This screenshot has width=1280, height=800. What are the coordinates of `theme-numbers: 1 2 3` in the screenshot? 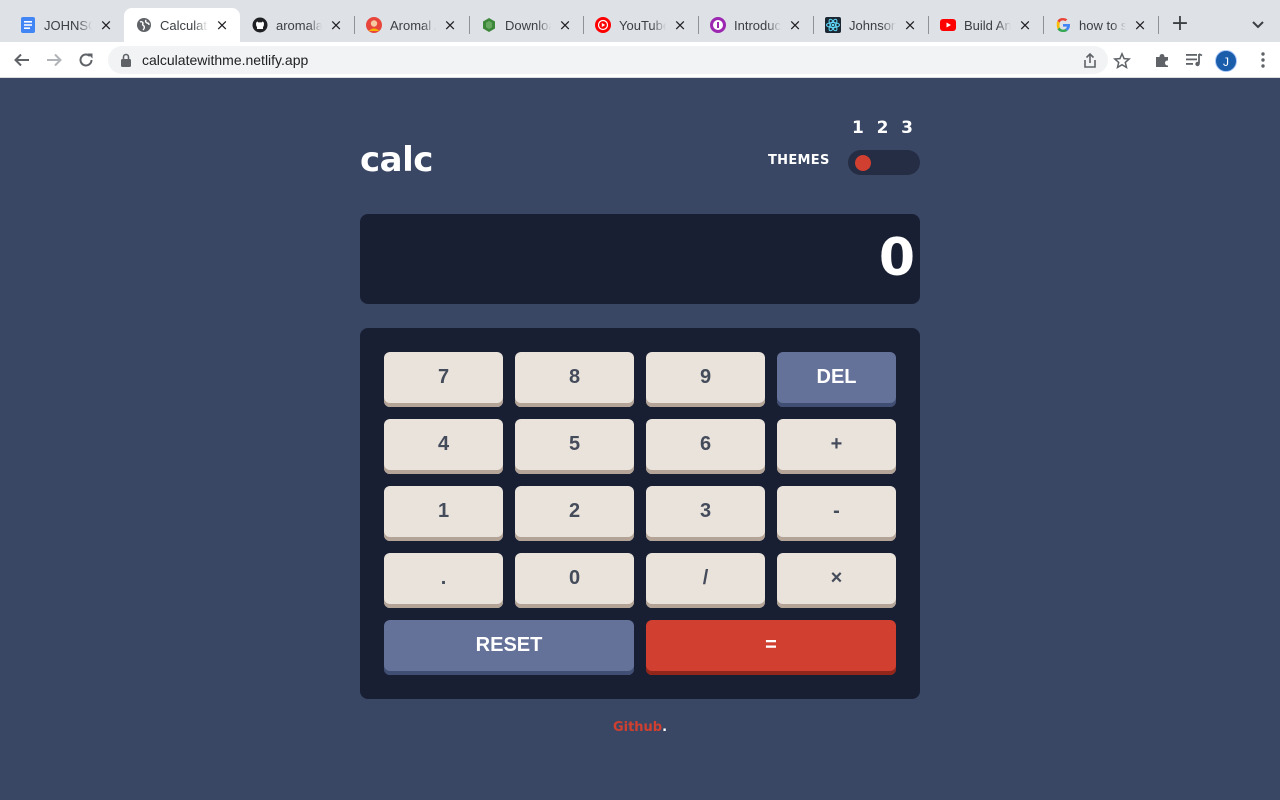 It's located at (884, 128).